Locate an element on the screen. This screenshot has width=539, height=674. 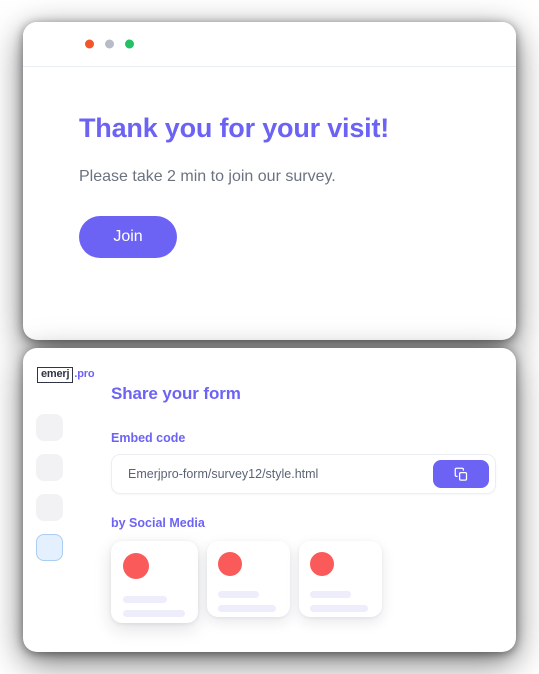
social-card-list is located at coordinates (305, 582).